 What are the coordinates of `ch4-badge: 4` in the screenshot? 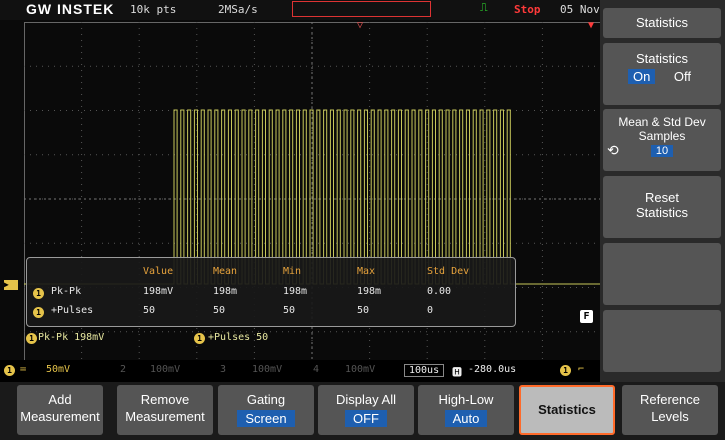 It's located at (316, 369).